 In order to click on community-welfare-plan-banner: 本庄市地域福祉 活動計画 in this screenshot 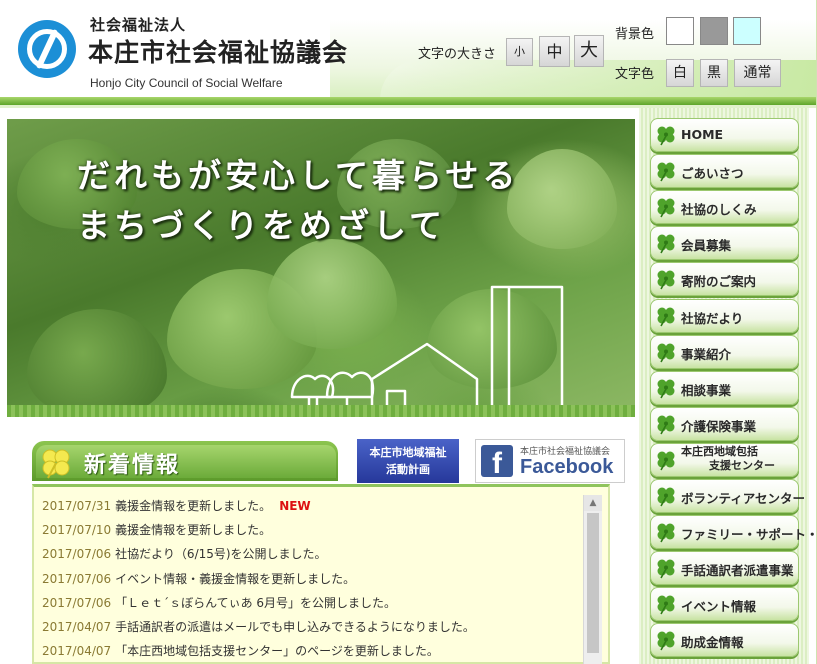, I will do `click(408, 461)`.